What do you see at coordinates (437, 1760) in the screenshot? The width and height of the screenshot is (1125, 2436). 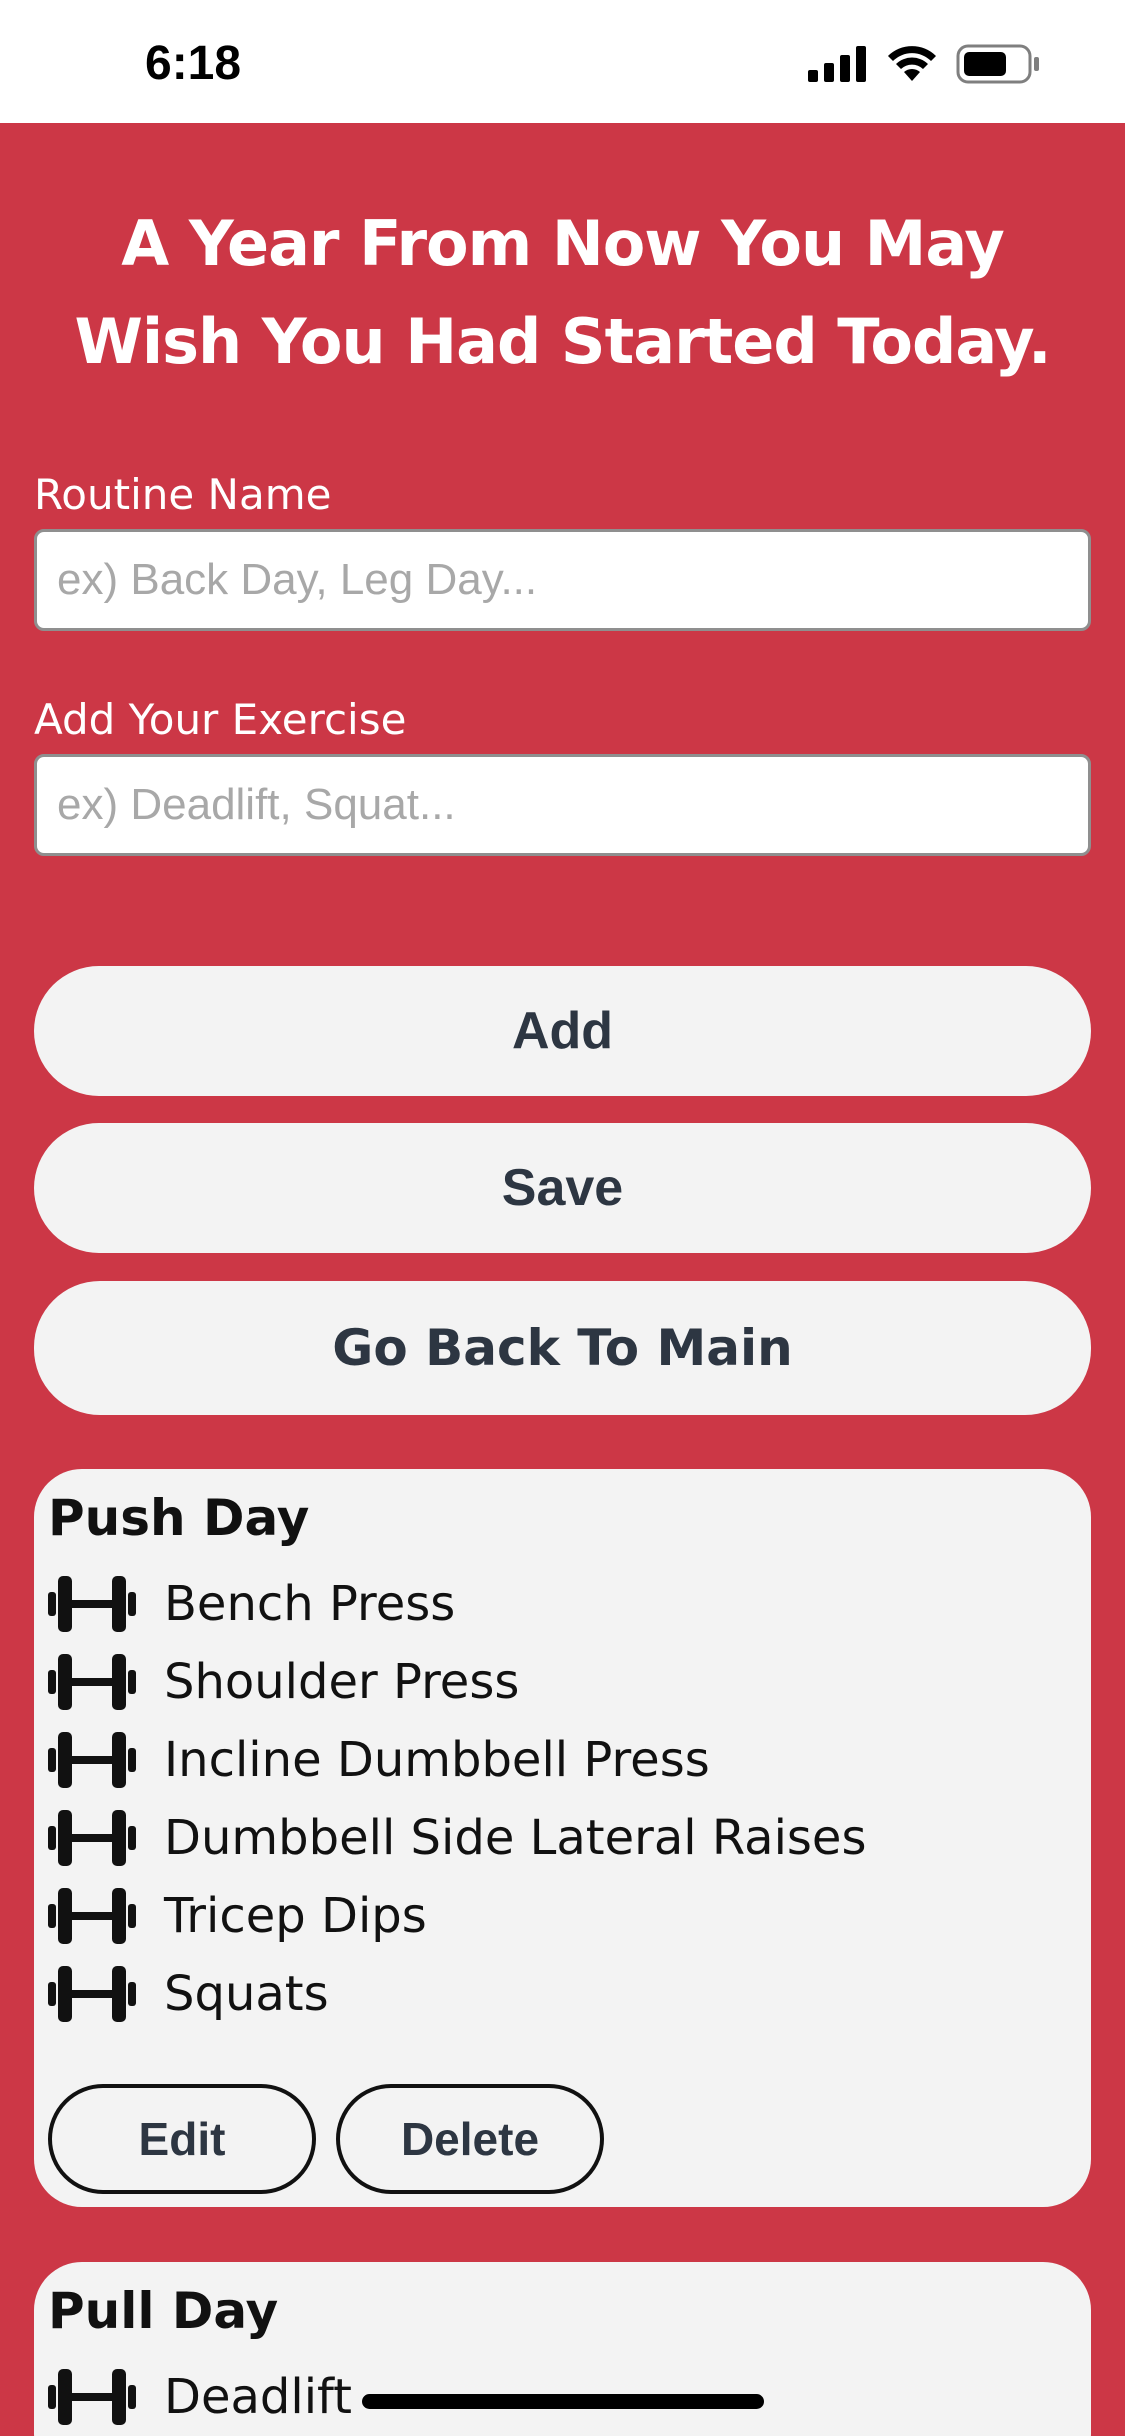 I see `exercise-label: Incline Dumbbell Press` at bounding box center [437, 1760].